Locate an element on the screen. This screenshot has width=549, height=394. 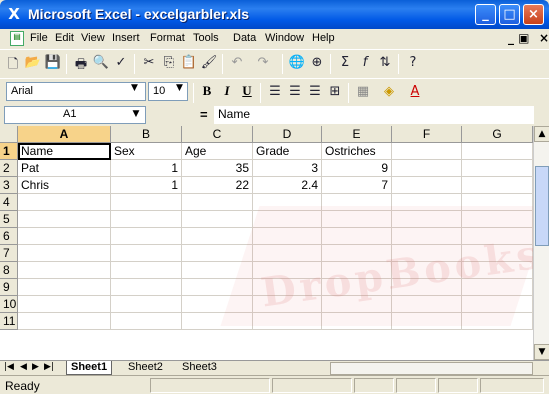
cell-e9 is located at coordinates (357, 287).